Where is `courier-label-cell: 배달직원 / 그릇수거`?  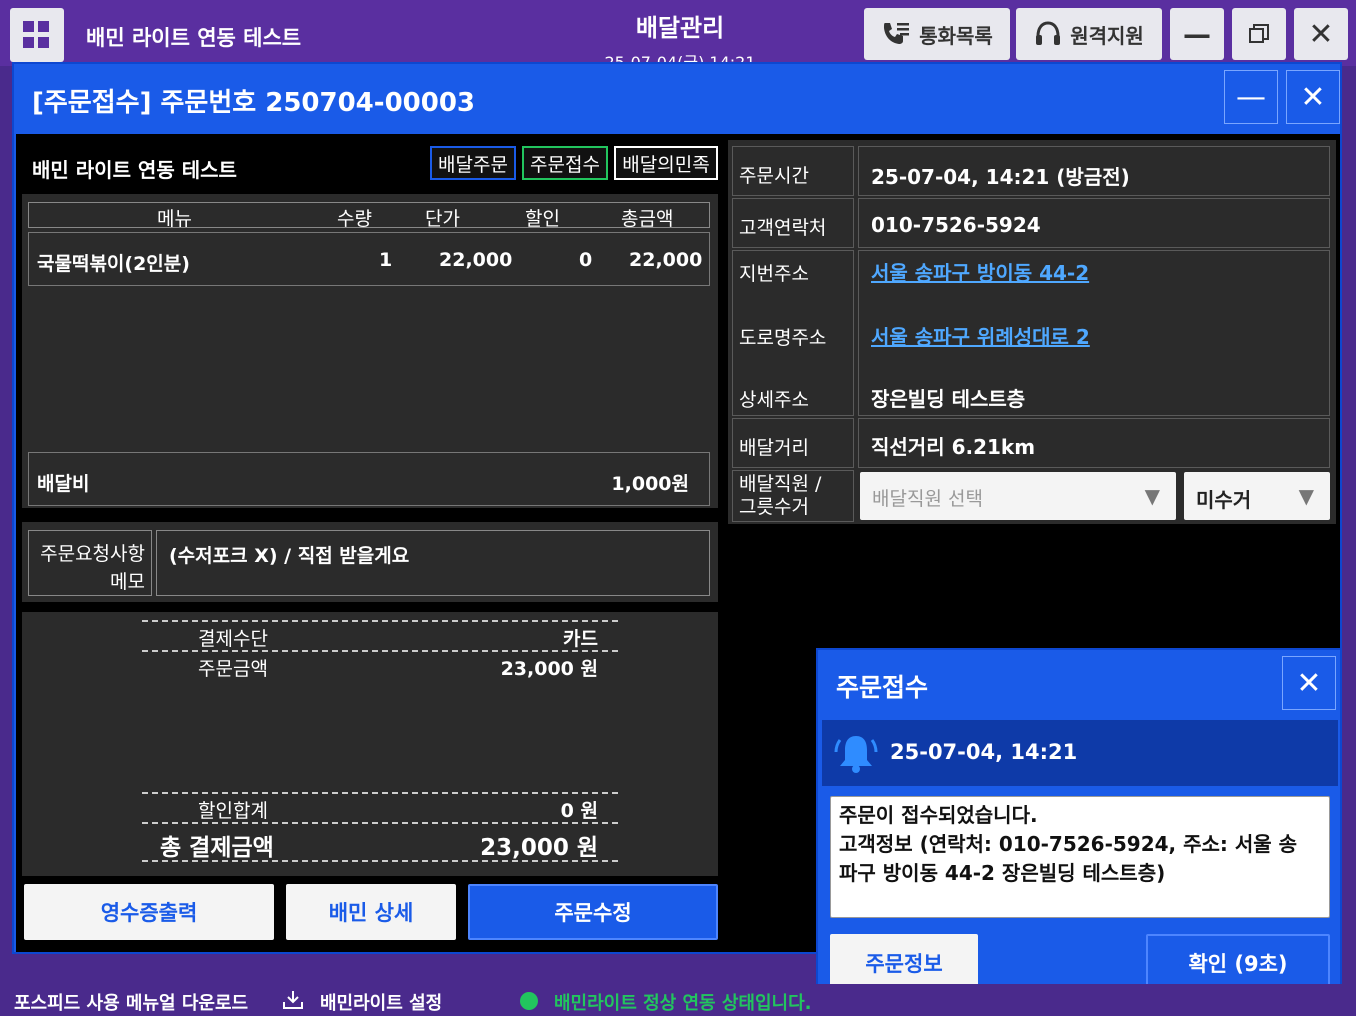
courier-label-cell: 배달직원 / 그릇수거 is located at coordinates (793, 496).